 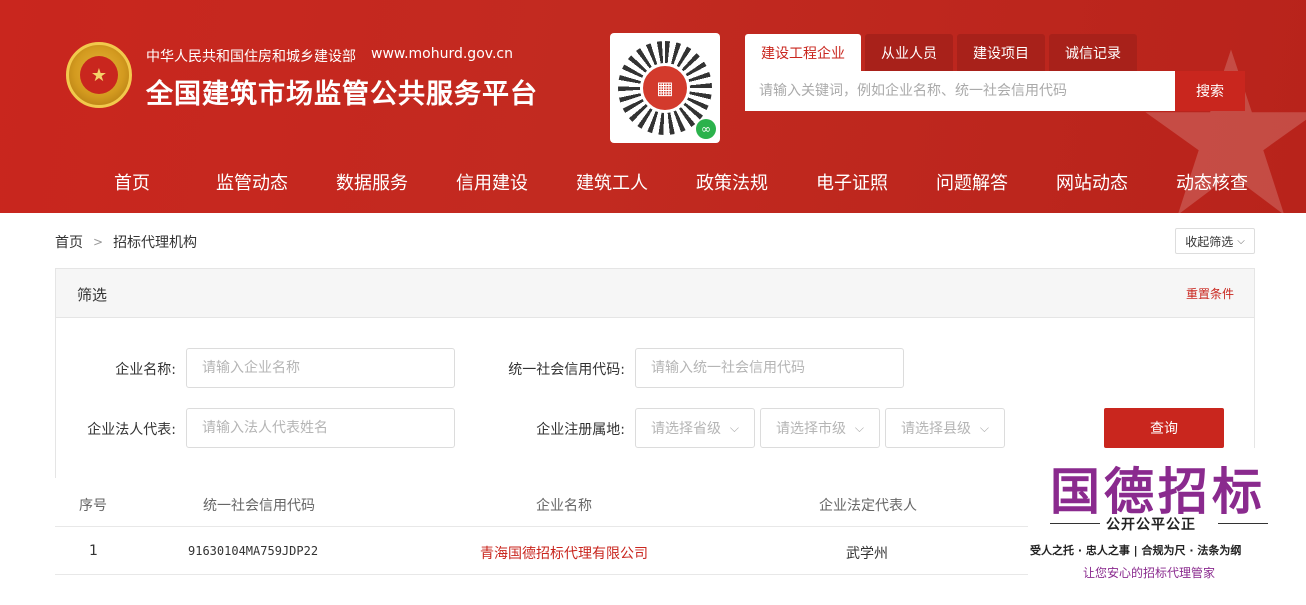 I want to click on watermark-subtitle: 公开公平公正, so click(x=1151, y=525).